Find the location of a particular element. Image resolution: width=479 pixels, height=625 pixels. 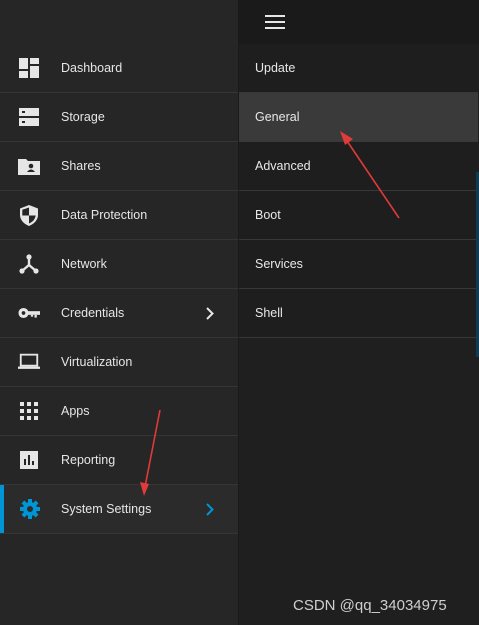

sidebar-item-network: Network is located at coordinates (119, 264).